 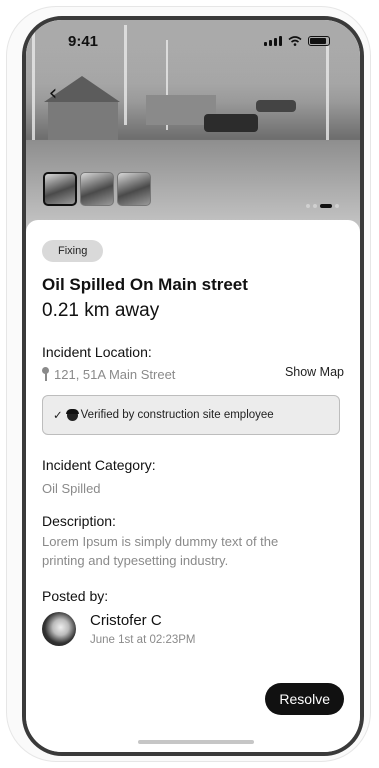 What do you see at coordinates (115, 374) in the screenshot?
I see `location-text: 121, 51A Main Street` at bounding box center [115, 374].